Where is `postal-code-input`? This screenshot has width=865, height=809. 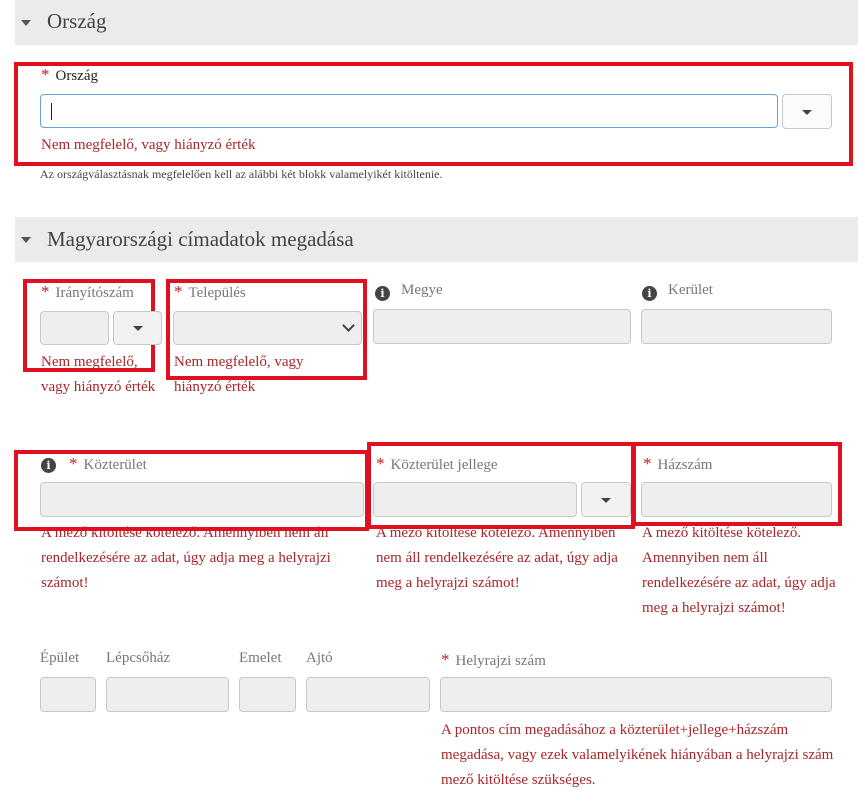
postal-code-input is located at coordinates (74, 328).